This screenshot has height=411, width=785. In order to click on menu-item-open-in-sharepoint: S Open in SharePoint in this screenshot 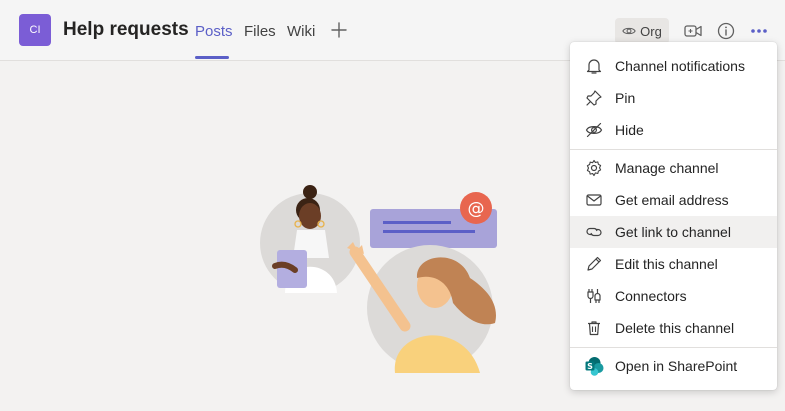, I will do `click(673, 366)`.